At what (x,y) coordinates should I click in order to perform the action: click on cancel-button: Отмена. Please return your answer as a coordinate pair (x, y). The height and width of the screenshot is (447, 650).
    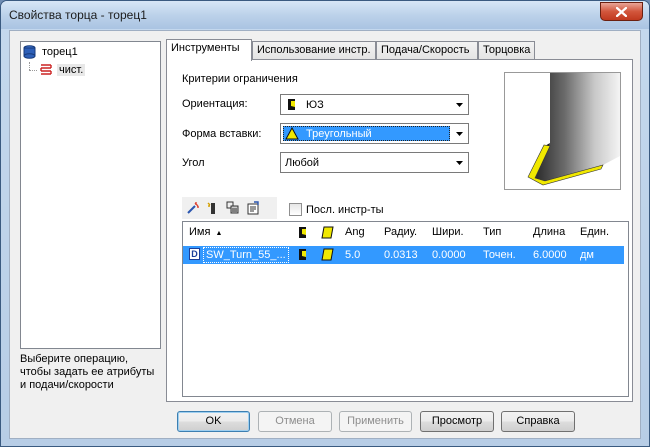
    Looking at the image, I should click on (295, 421).